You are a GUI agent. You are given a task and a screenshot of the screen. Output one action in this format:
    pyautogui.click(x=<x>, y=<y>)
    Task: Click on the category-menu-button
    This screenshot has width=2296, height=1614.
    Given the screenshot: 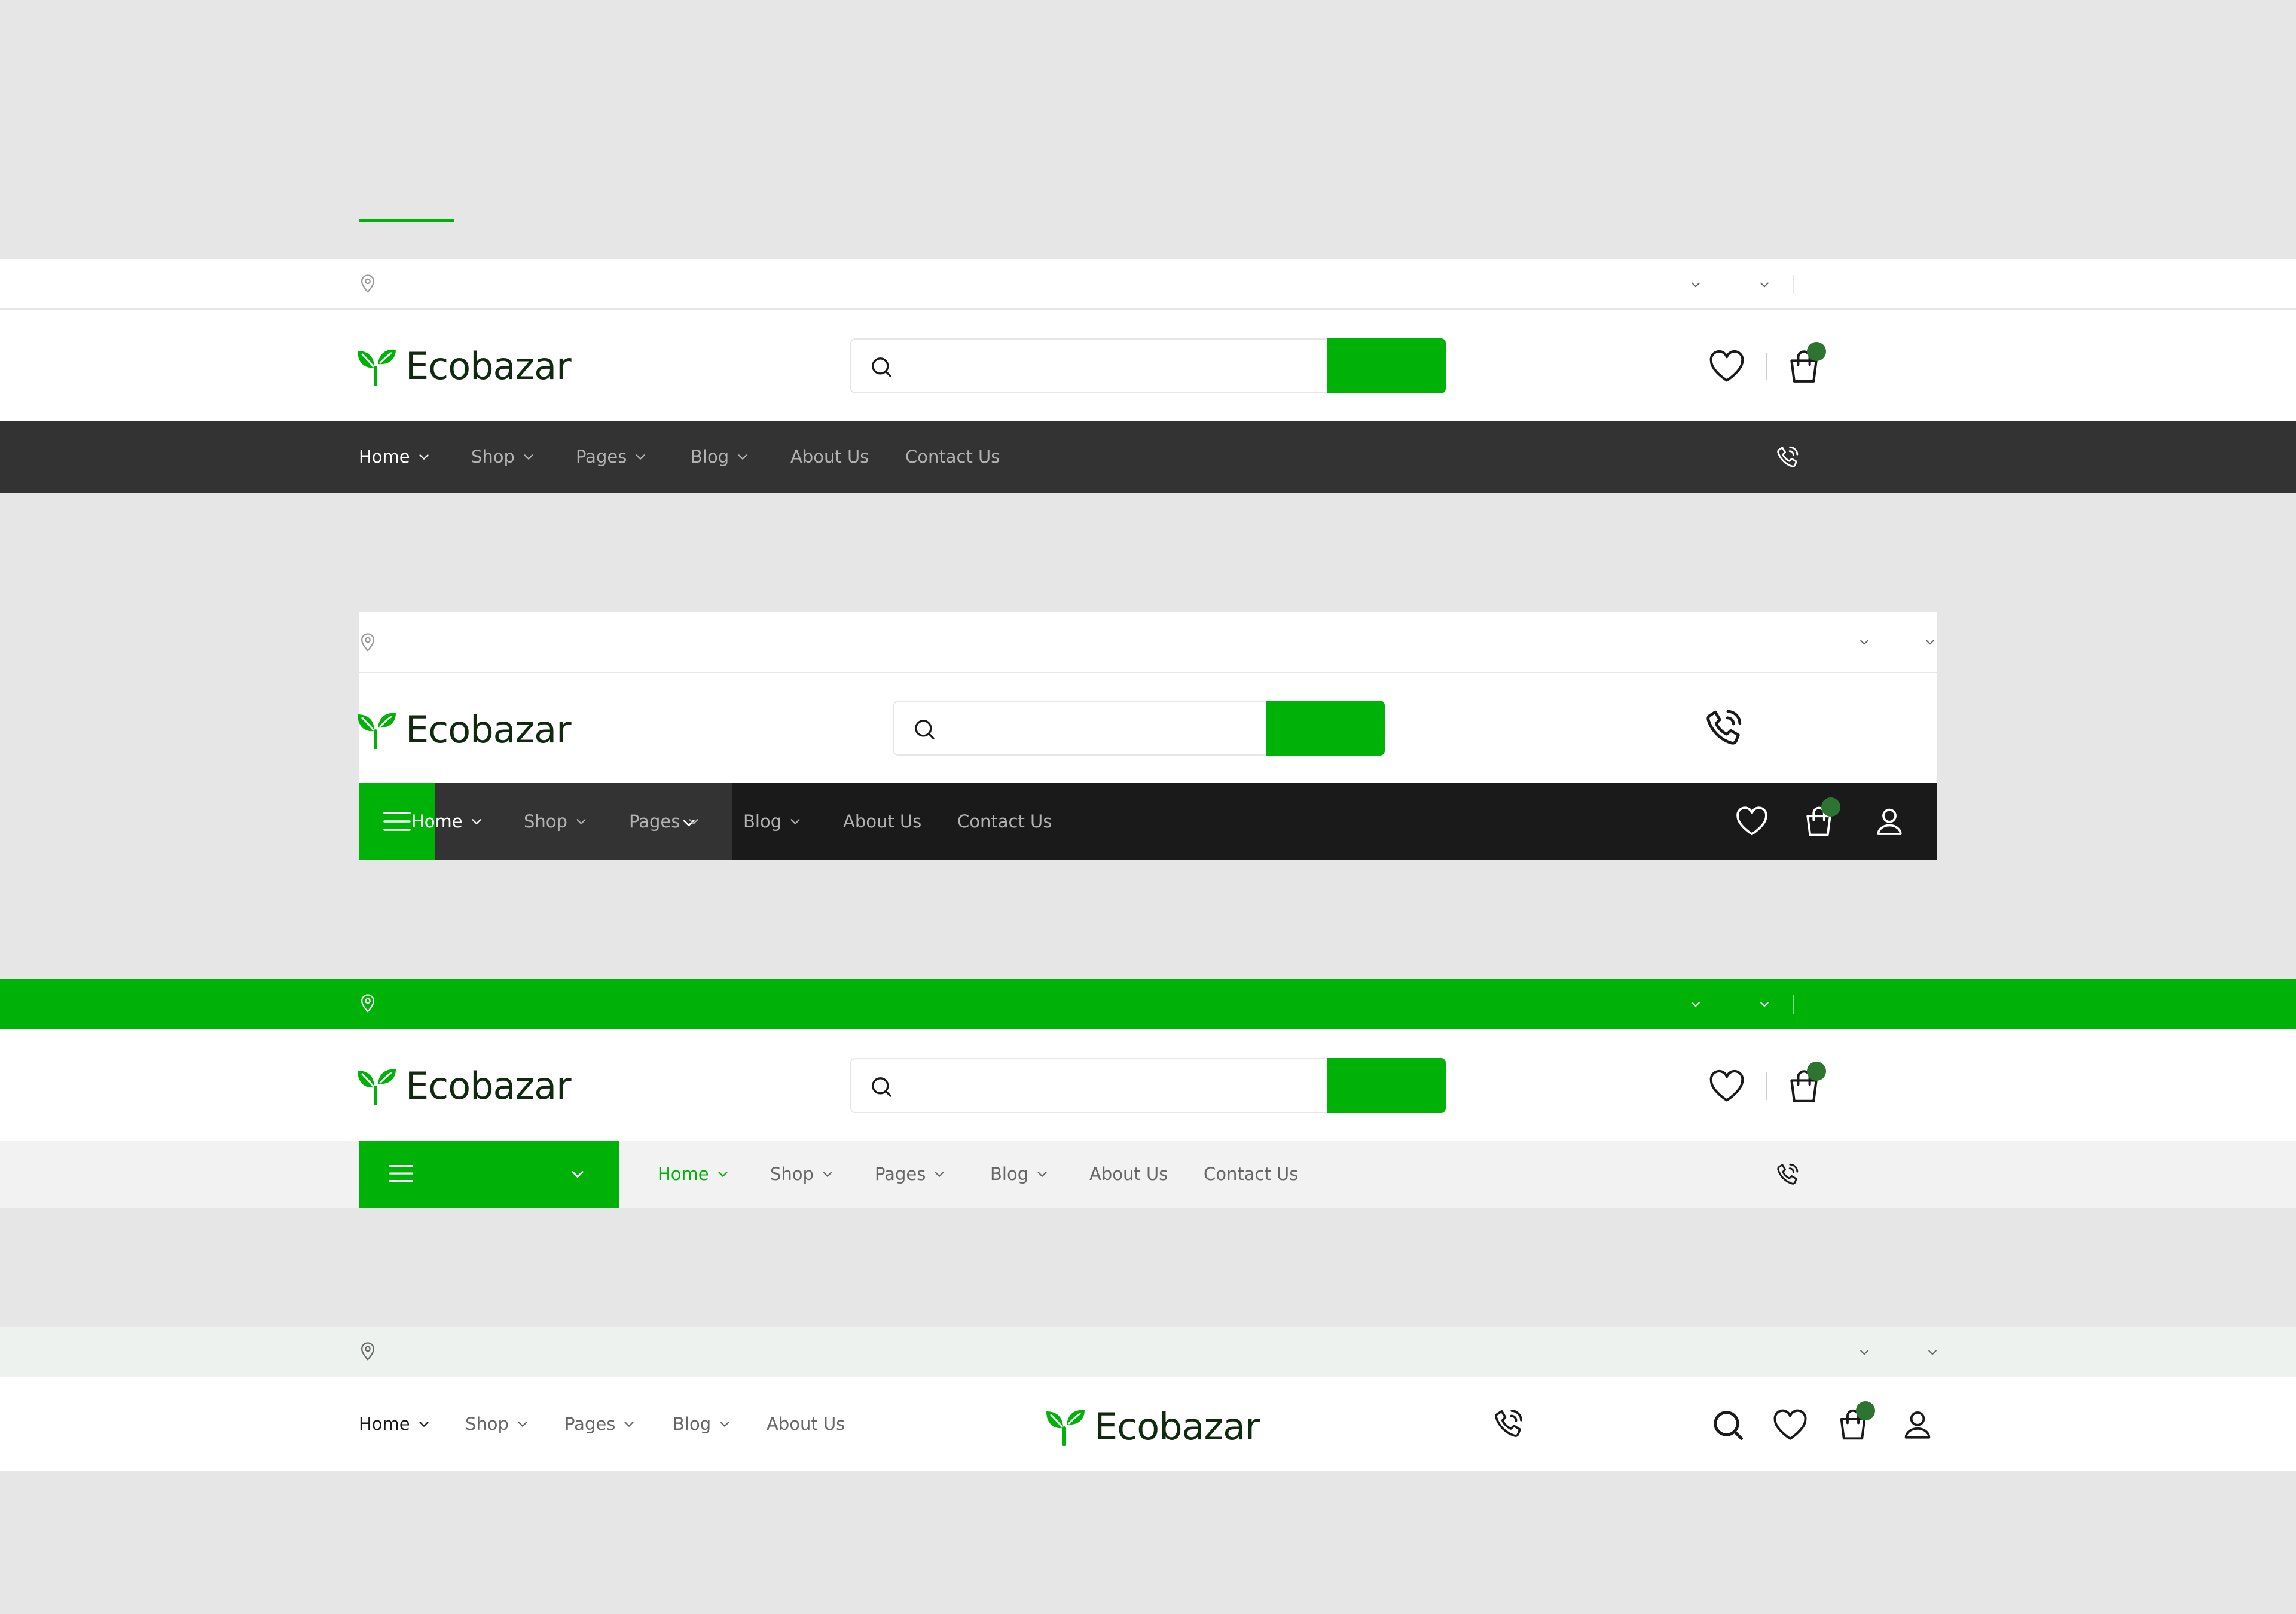 What is the action you would take?
    pyautogui.click(x=489, y=1174)
    